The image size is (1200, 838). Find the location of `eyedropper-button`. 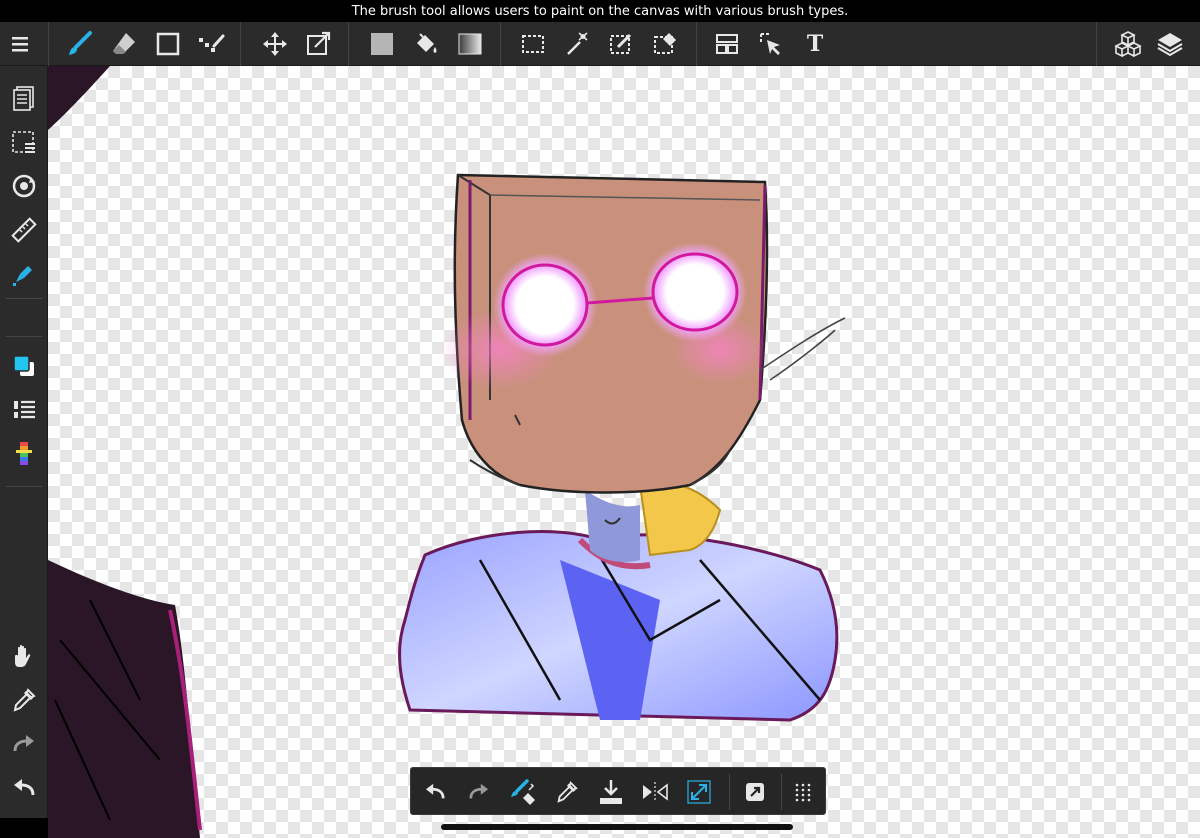

eyedropper-button is located at coordinates (24, 700).